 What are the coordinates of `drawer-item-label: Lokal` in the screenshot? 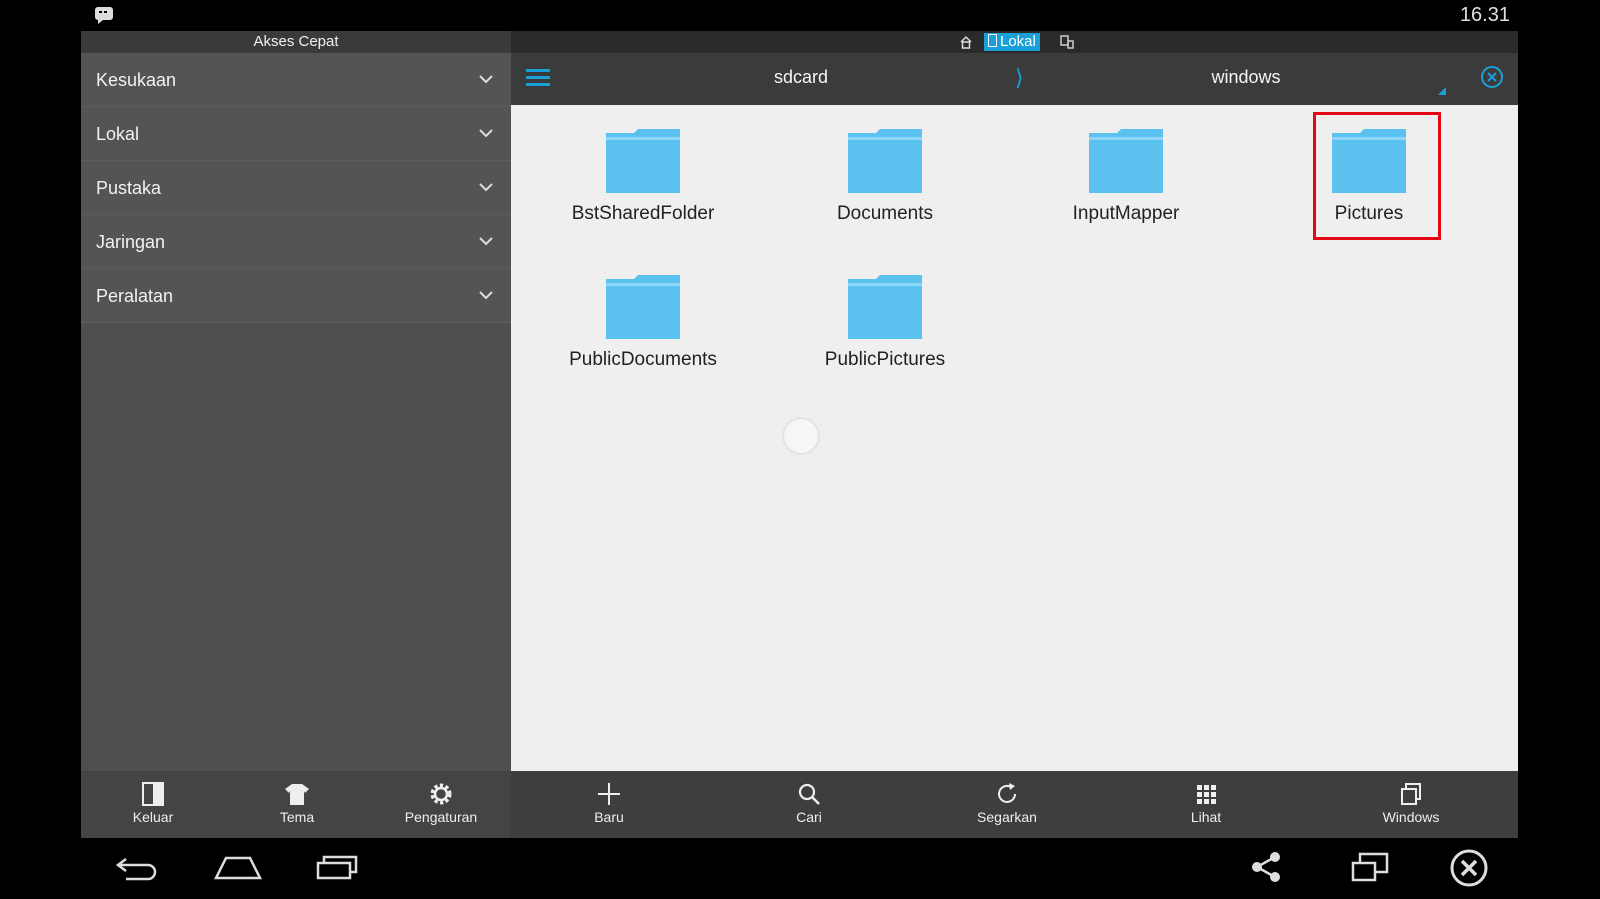 It's located at (118, 134).